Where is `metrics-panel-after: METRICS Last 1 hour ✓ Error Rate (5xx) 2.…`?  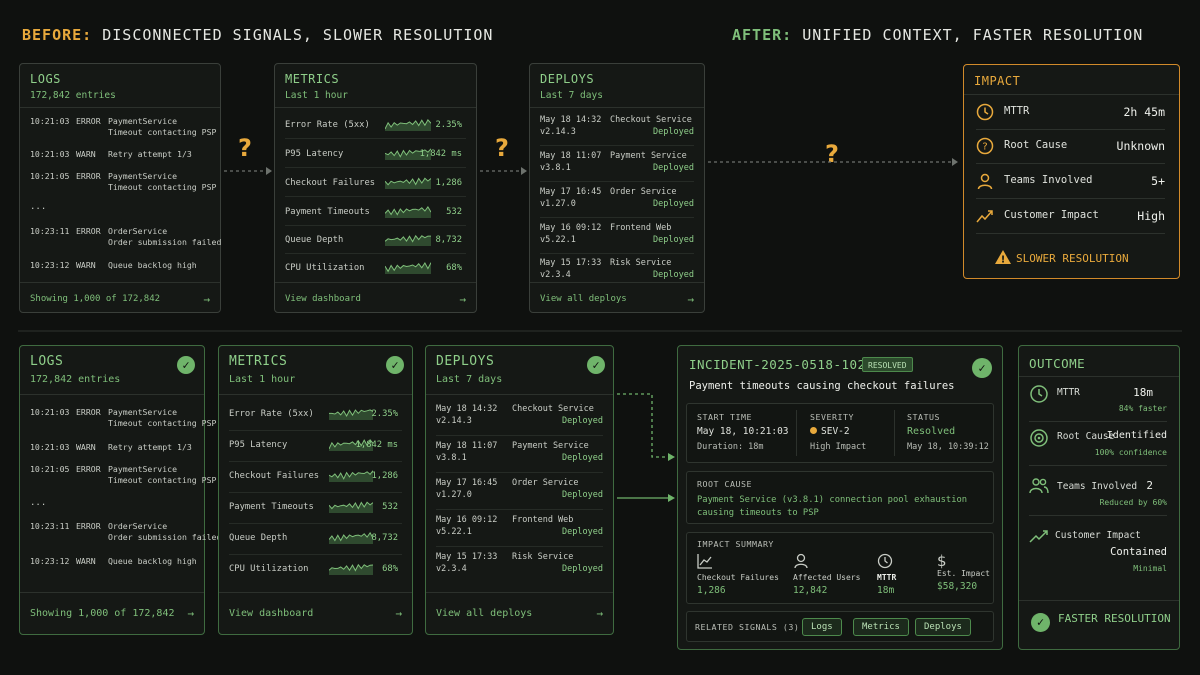 metrics-panel-after: METRICS Last 1 hour ✓ Error Rate (5xx) 2.… is located at coordinates (315, 490).